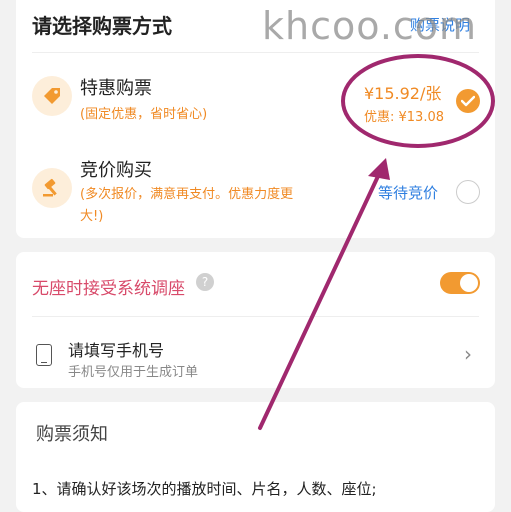 This screenshot has width=511, height=512. What do you see at coordinates (72, 434) in the screenshot?
I see `notice-title: 购票须知` at bounding box center [72, 434].